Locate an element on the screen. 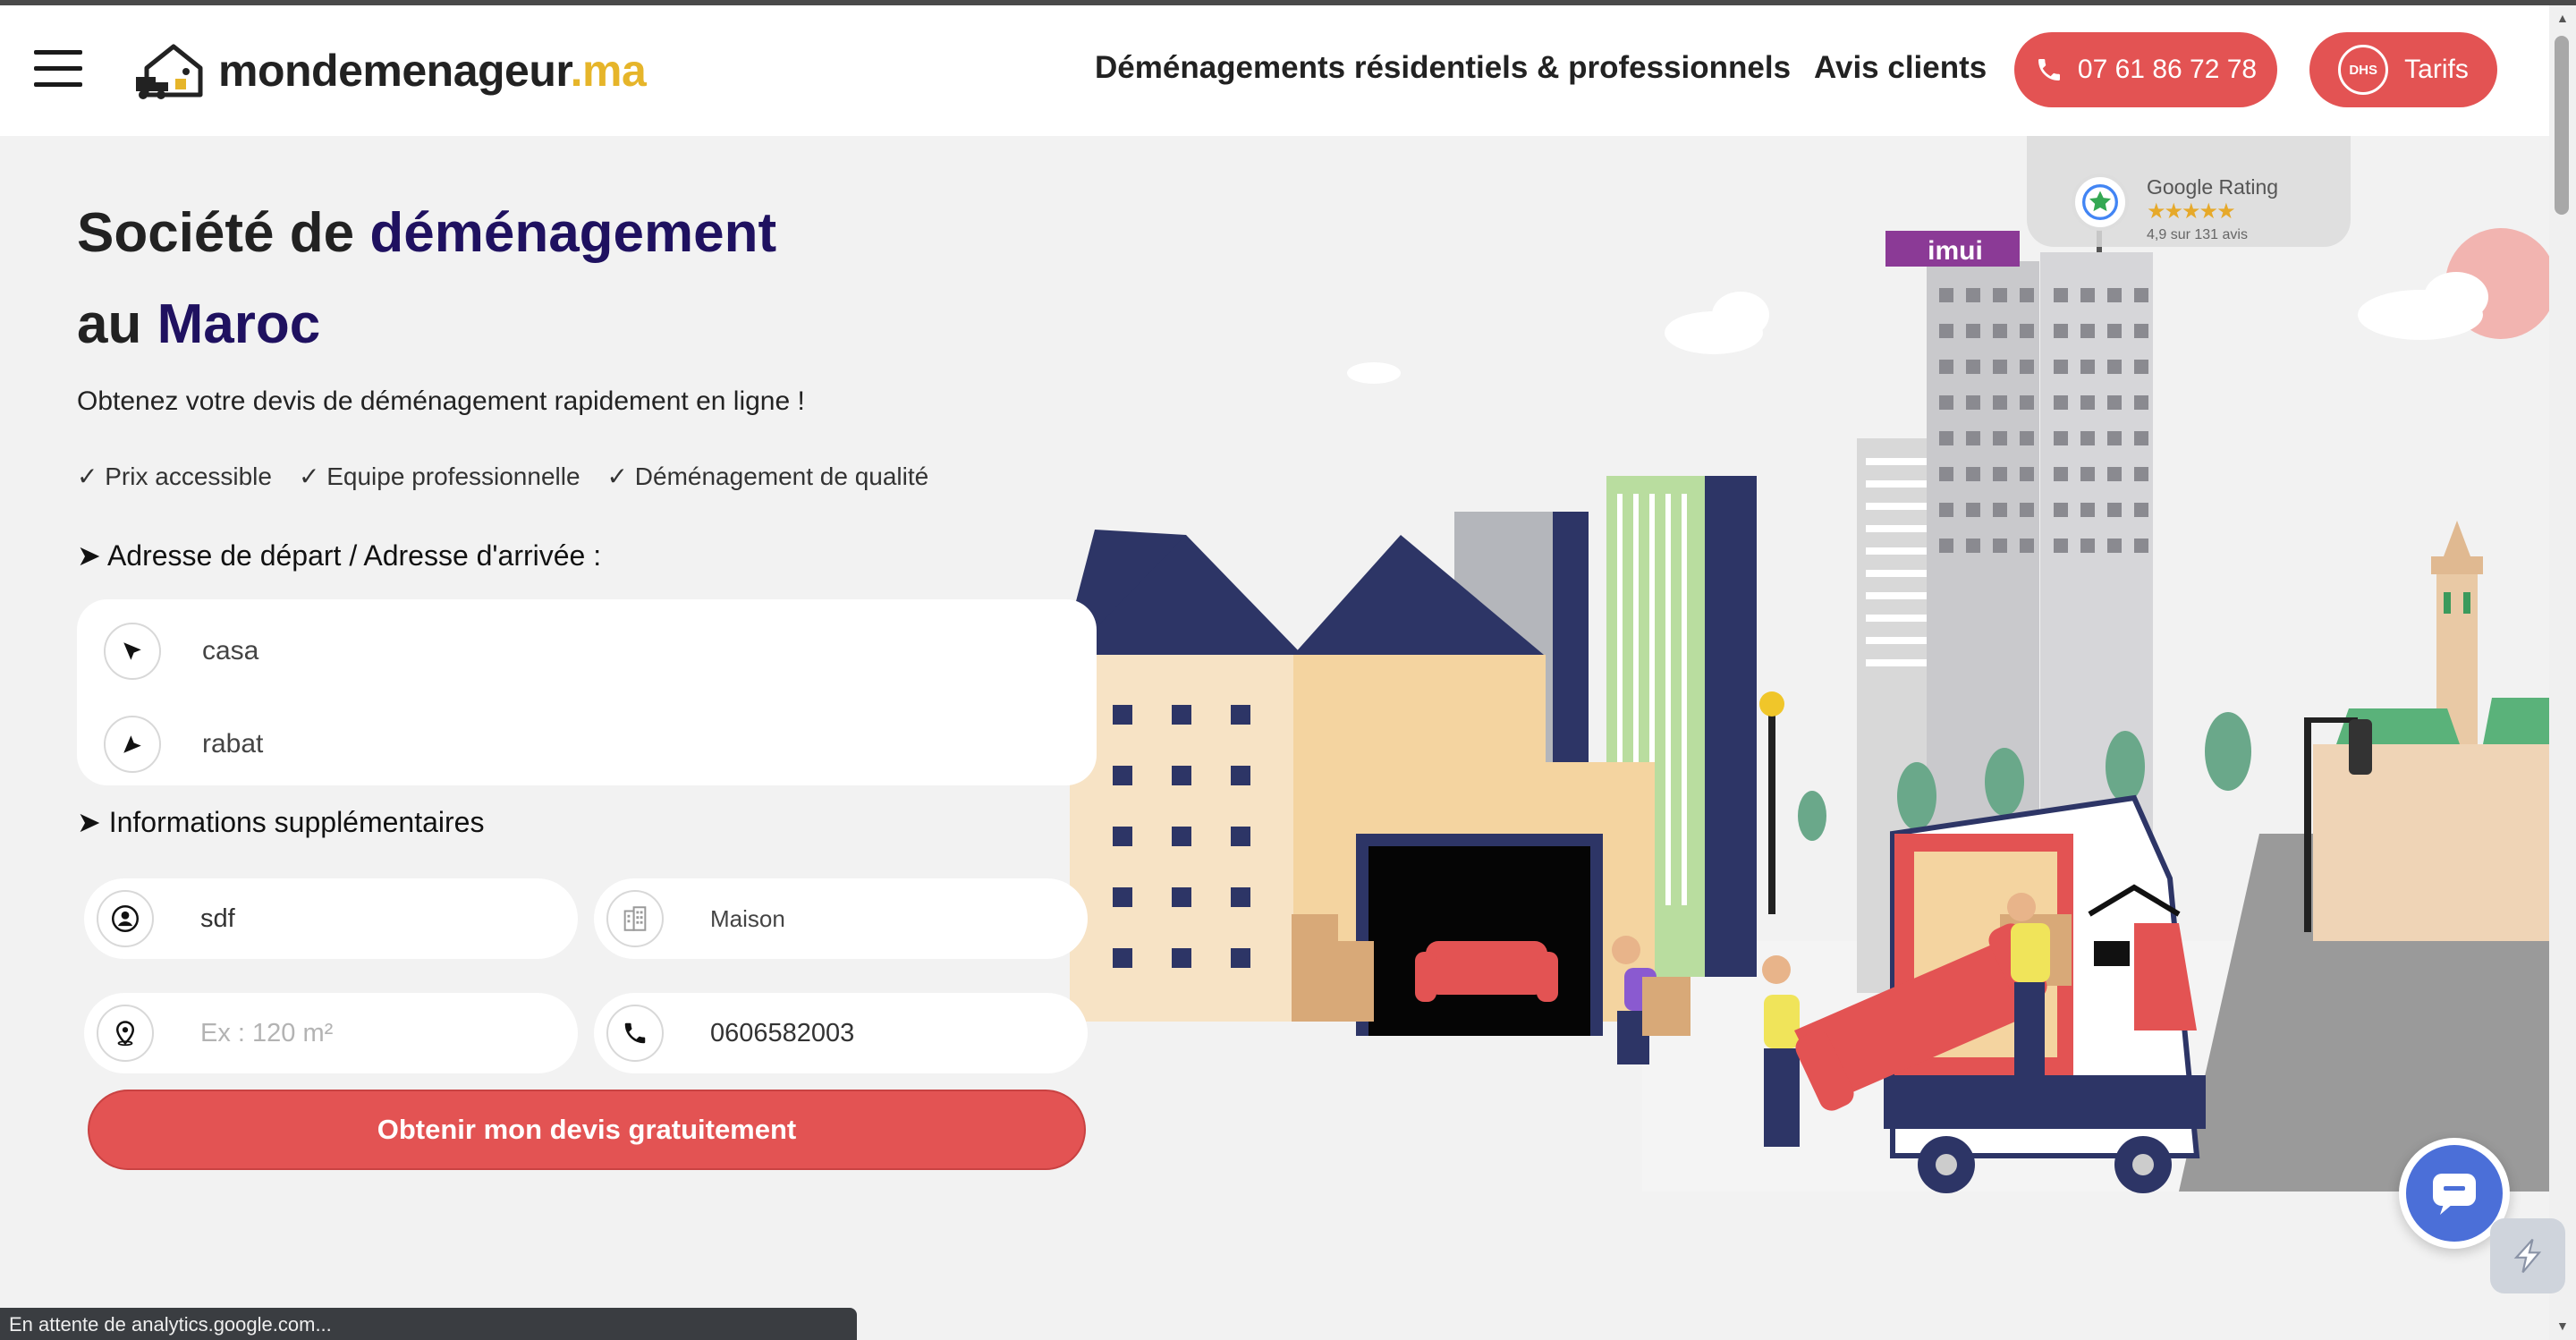  check-quality: ✓ Déménagement de qualité is located at coordinates (767, 476).